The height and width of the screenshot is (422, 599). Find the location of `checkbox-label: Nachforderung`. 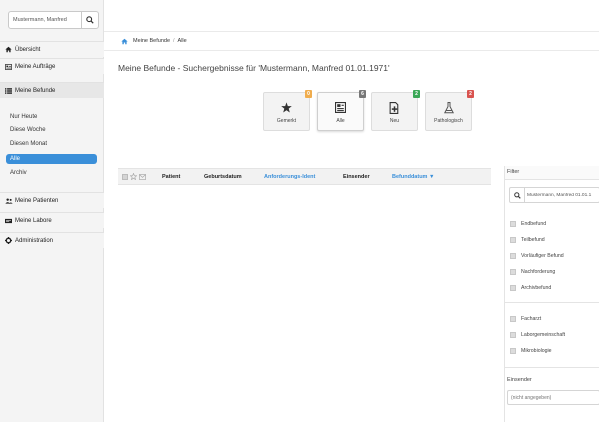

checkbox-label: Nachforderung is located at coordinates (538, 272).